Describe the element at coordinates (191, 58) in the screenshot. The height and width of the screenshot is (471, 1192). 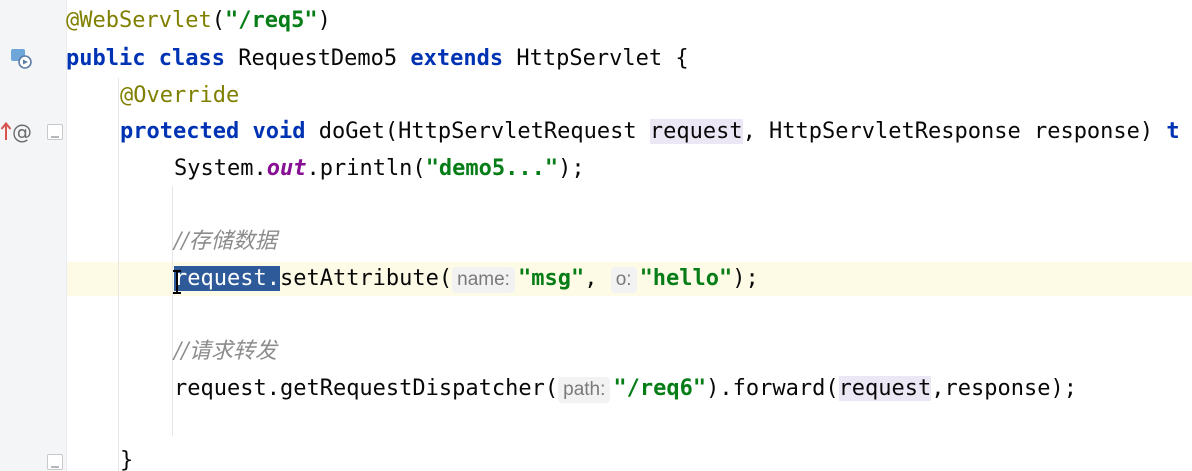
I see `keyword: class` at that location.